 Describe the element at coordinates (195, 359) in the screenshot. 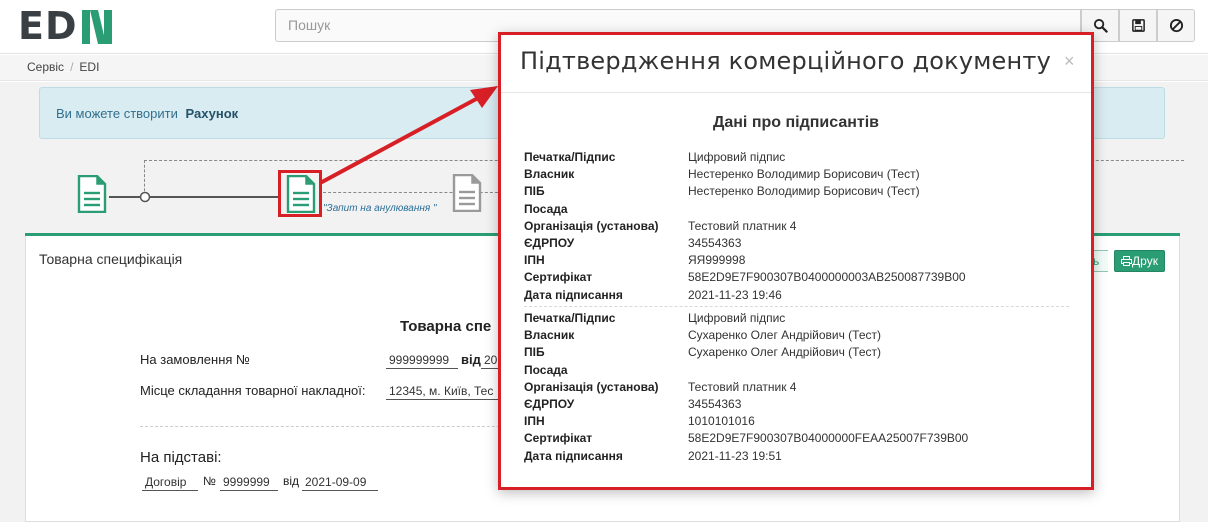

I see `order-label: На замовлення №` at that location.